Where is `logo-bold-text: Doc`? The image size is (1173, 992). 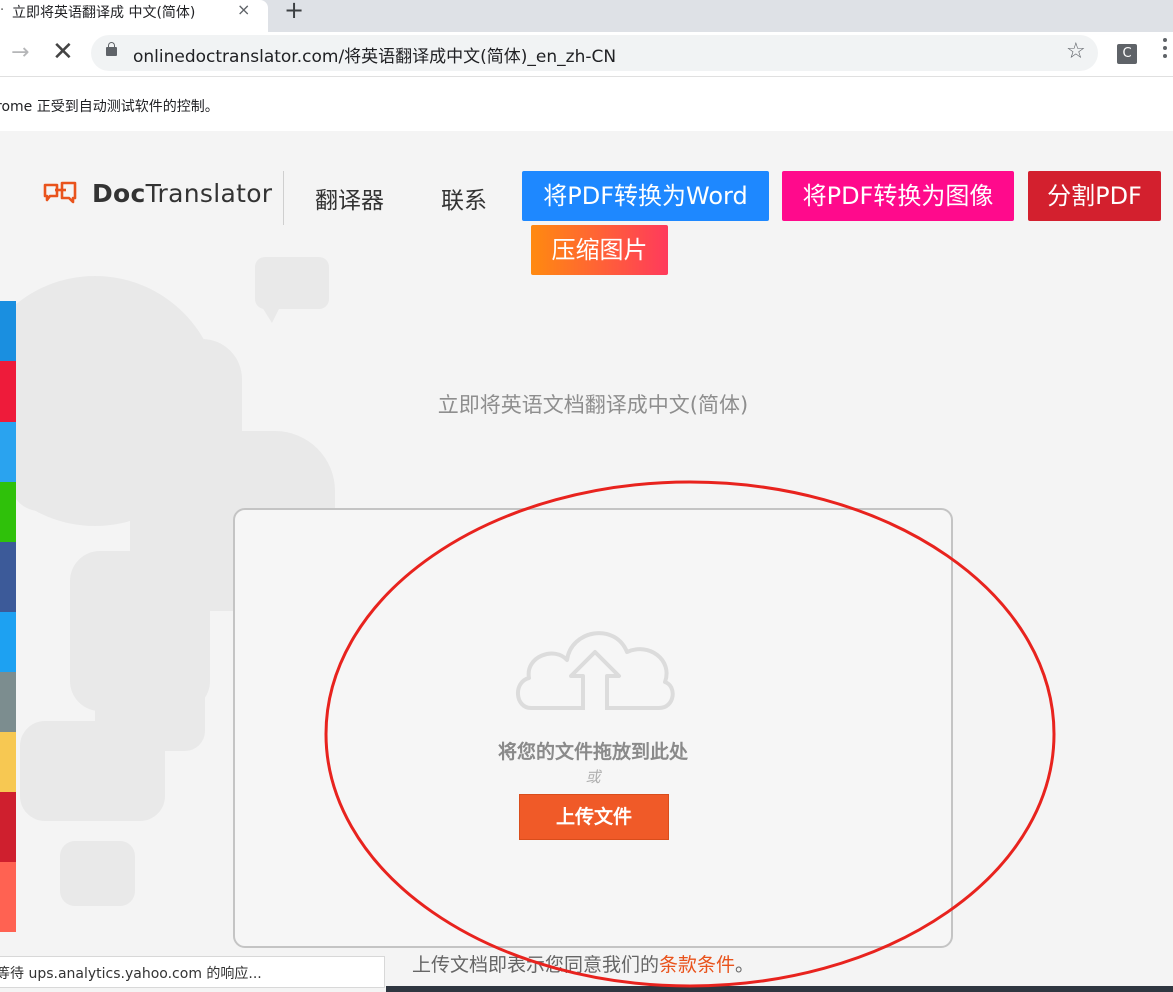
logo-bold-text: Doc is located at coordinates (119, 193).